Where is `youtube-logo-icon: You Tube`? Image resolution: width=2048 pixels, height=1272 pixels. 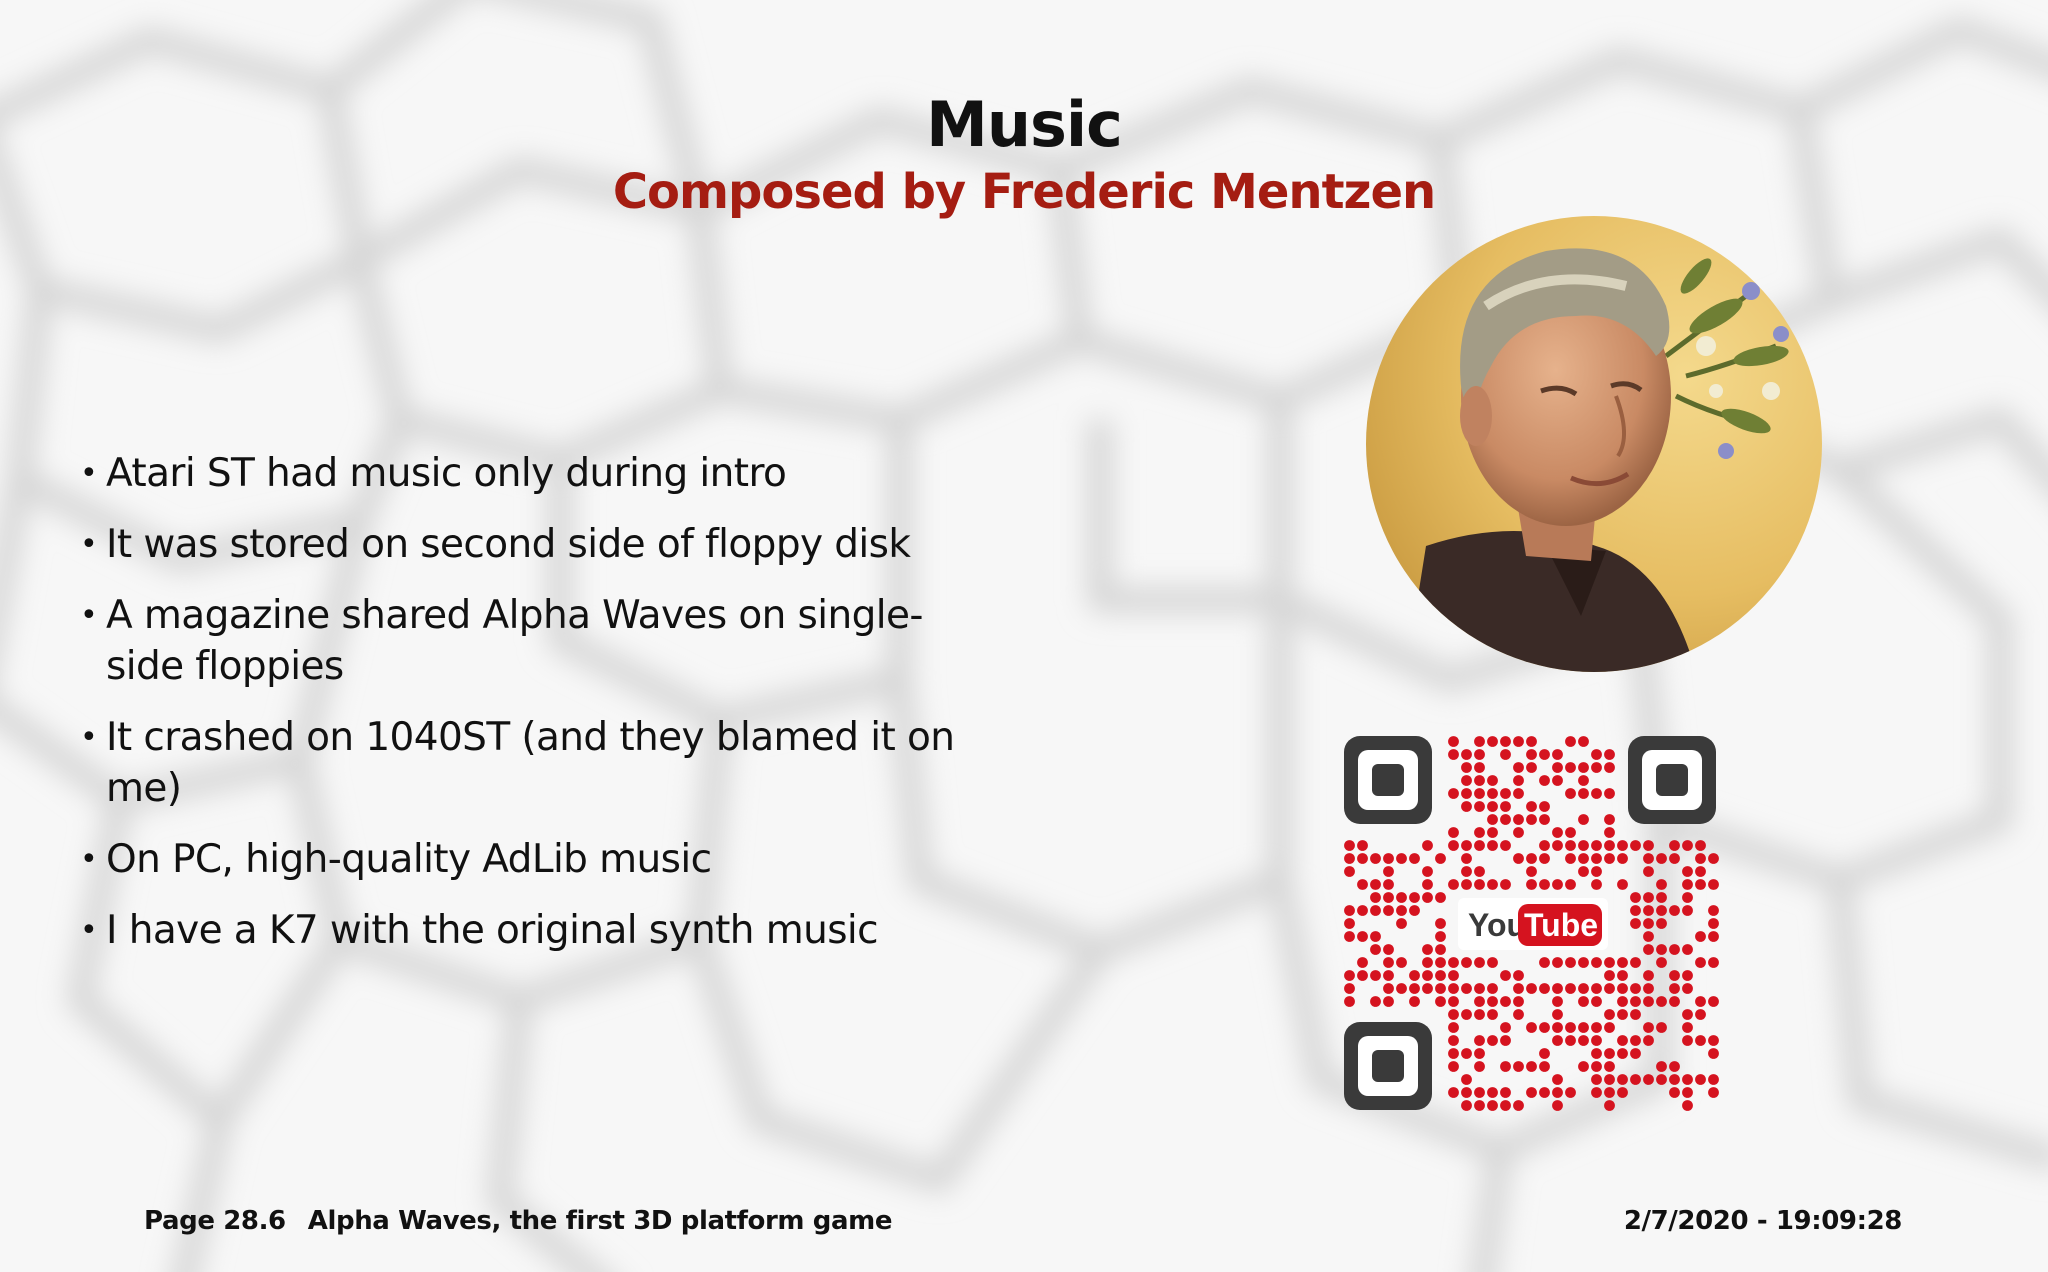
youtube-logo-icon: You Tube is located at coordinates (1533, 924).